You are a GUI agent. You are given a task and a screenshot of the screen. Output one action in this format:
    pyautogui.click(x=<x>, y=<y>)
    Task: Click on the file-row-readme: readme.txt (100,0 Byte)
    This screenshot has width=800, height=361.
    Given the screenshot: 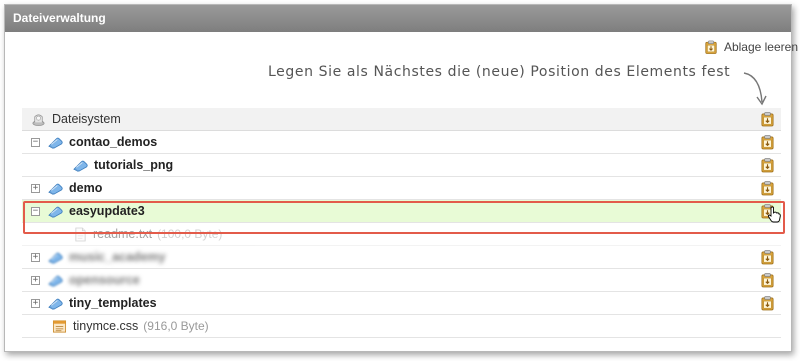 What is the action you would take?
    pyautogui.click(x=401, y=234)
    